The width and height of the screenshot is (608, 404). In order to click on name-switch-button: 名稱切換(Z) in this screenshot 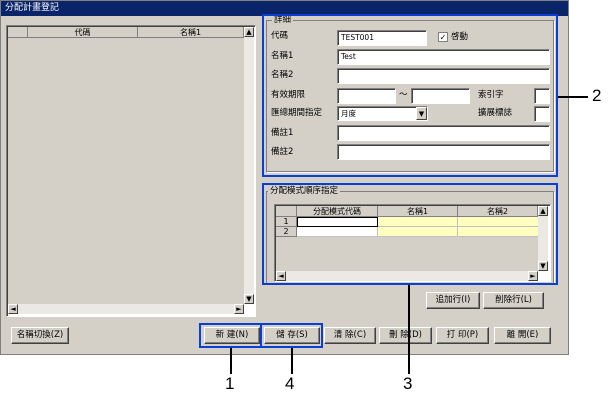, I will do `click(40, 335)`.